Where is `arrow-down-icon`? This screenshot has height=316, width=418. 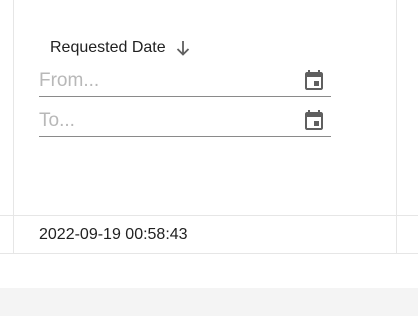
arrow-down-icon is located at coordinates (183, 48).